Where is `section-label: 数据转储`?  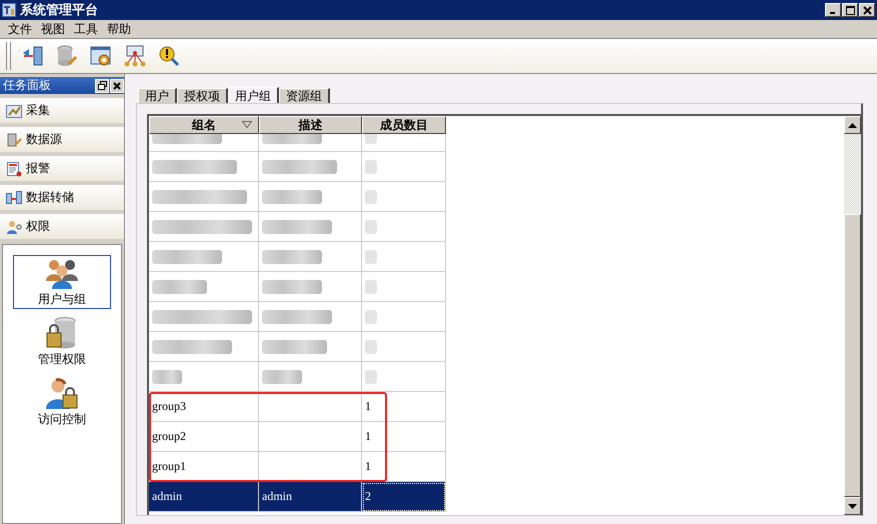 section-label: 数据转储 is located at coordinates (50, 197).